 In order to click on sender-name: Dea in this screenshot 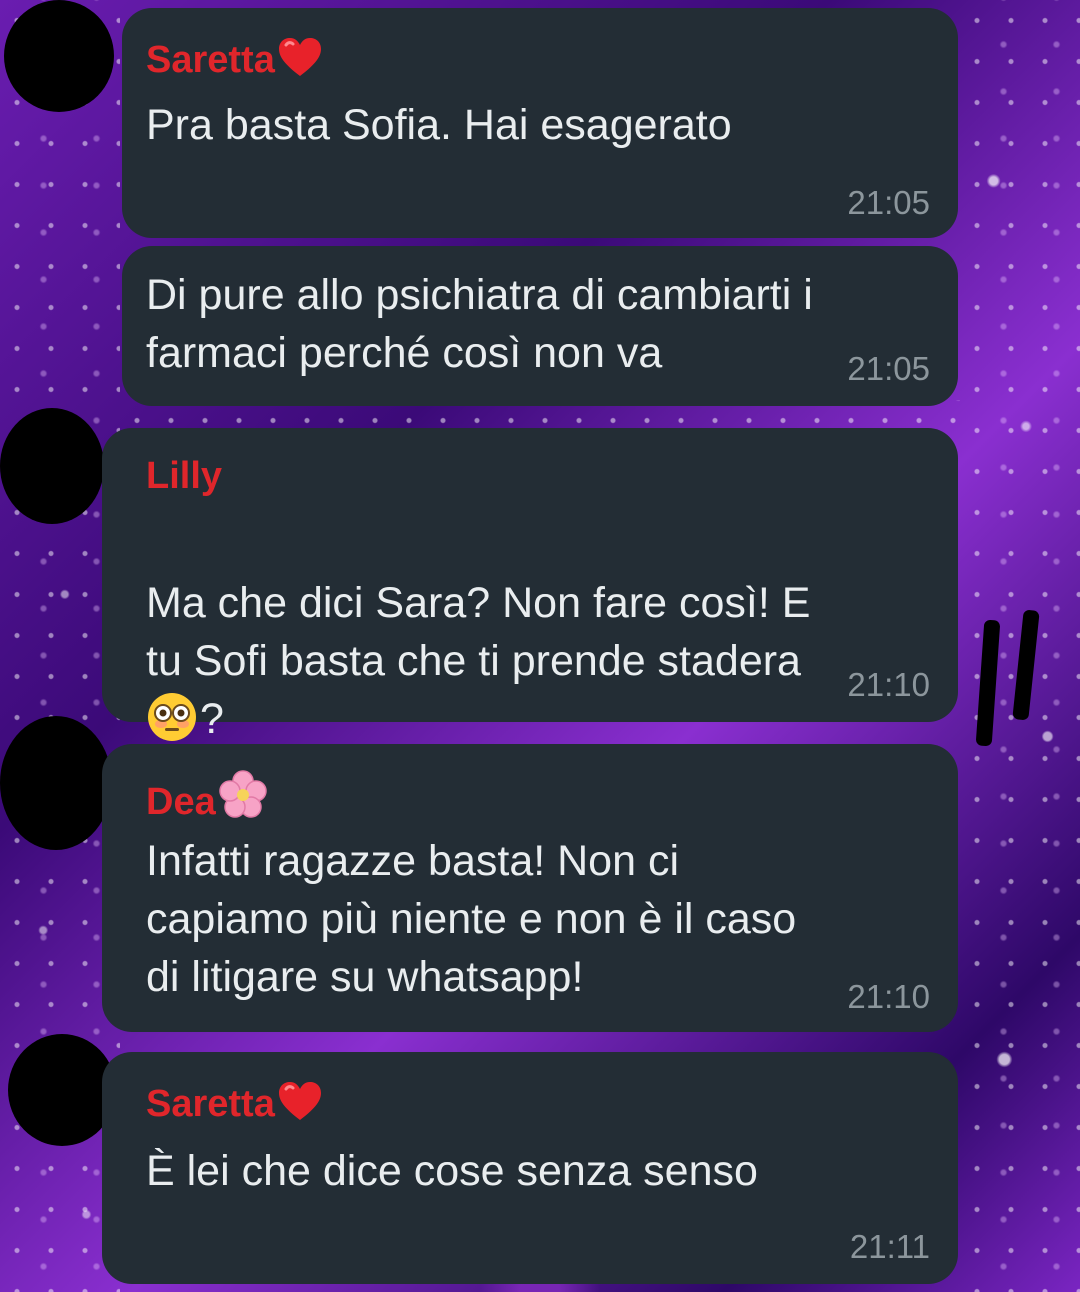, I will do `click(207, 800)`.